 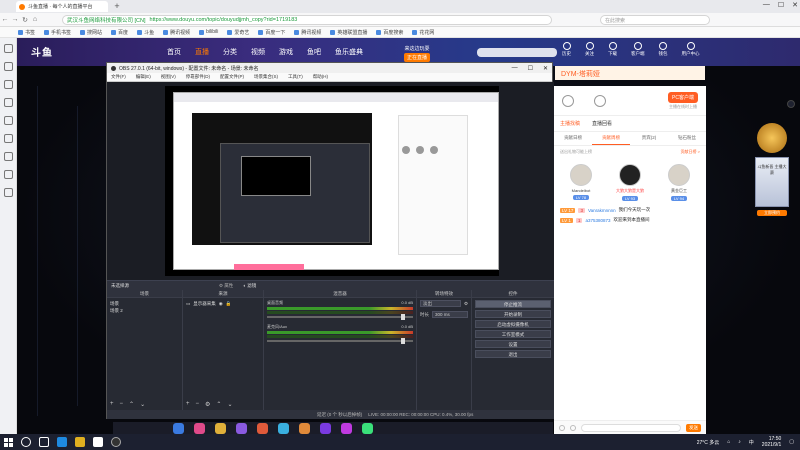 I want to click on network-icon: ⌂, so click(x=728, y=442).